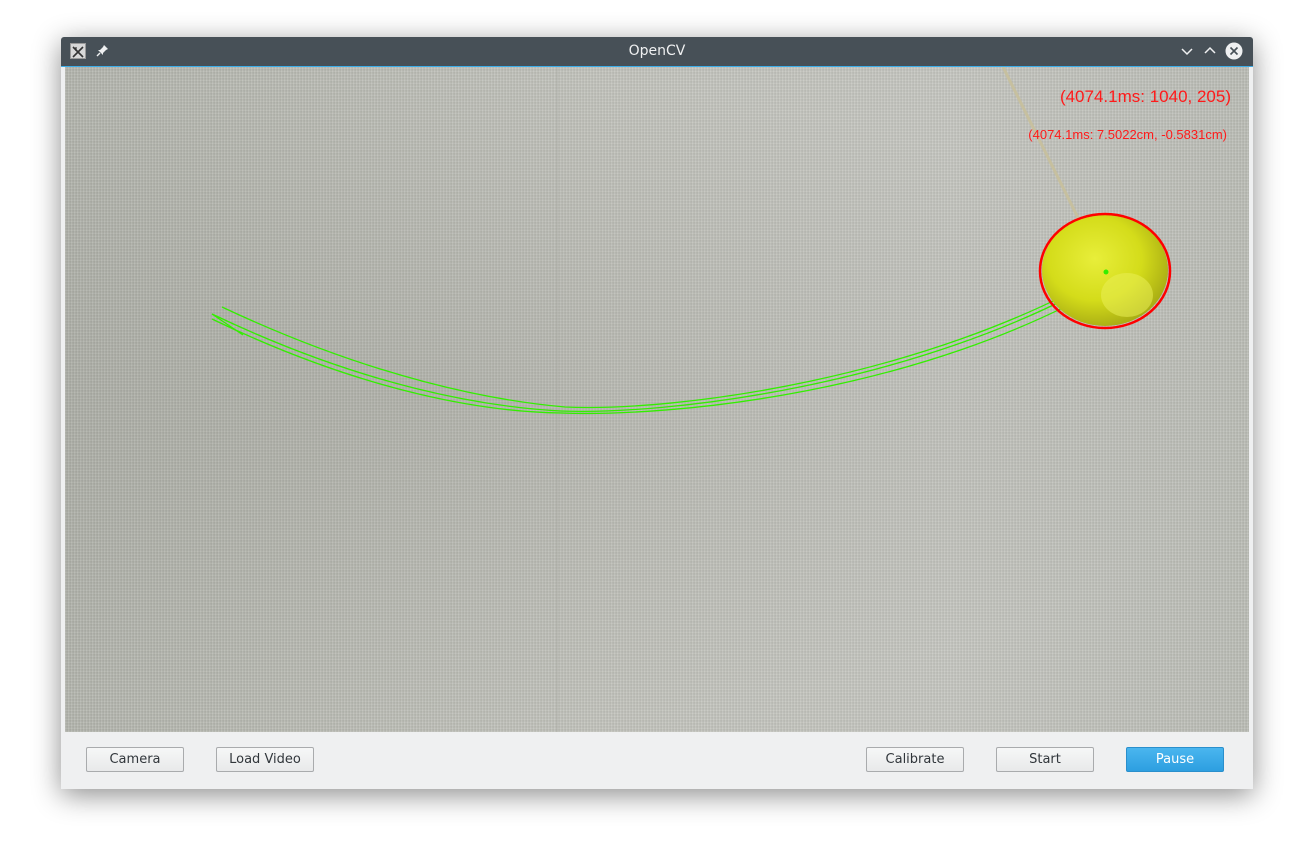 The height and width of the screenshot is (850, 1314). I want to click on close-icon, so click(1234, 51).